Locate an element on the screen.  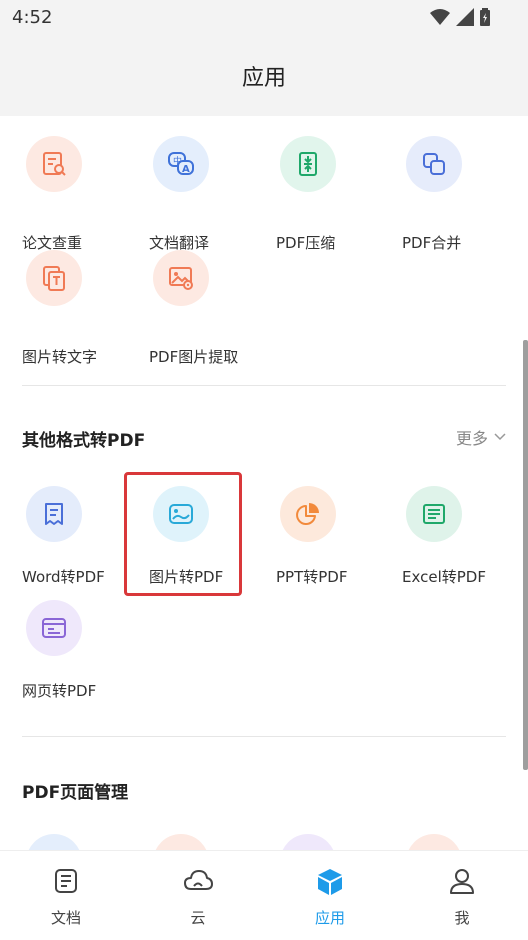
bottom-tab-bar: 文档 云 应用 我 is located at coordinates (264, 895).